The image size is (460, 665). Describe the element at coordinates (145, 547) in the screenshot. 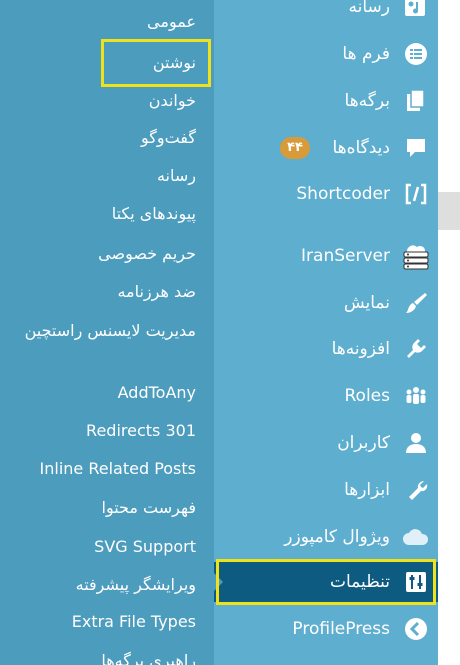

I see `submenu-item-svg-support: SVG Support` at that location.